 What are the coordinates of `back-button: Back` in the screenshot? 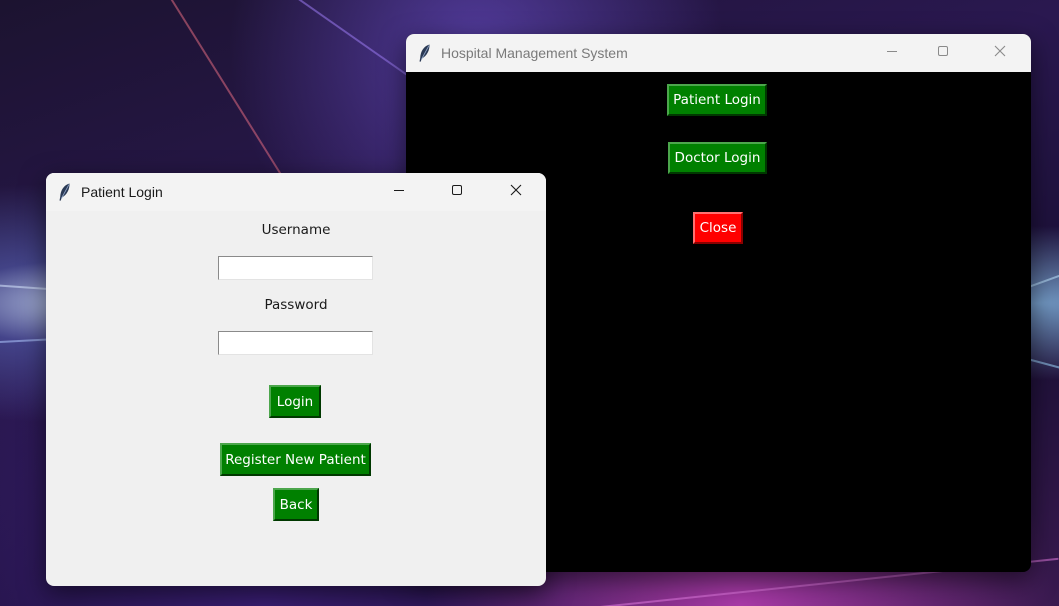 It's located at (296, 504).